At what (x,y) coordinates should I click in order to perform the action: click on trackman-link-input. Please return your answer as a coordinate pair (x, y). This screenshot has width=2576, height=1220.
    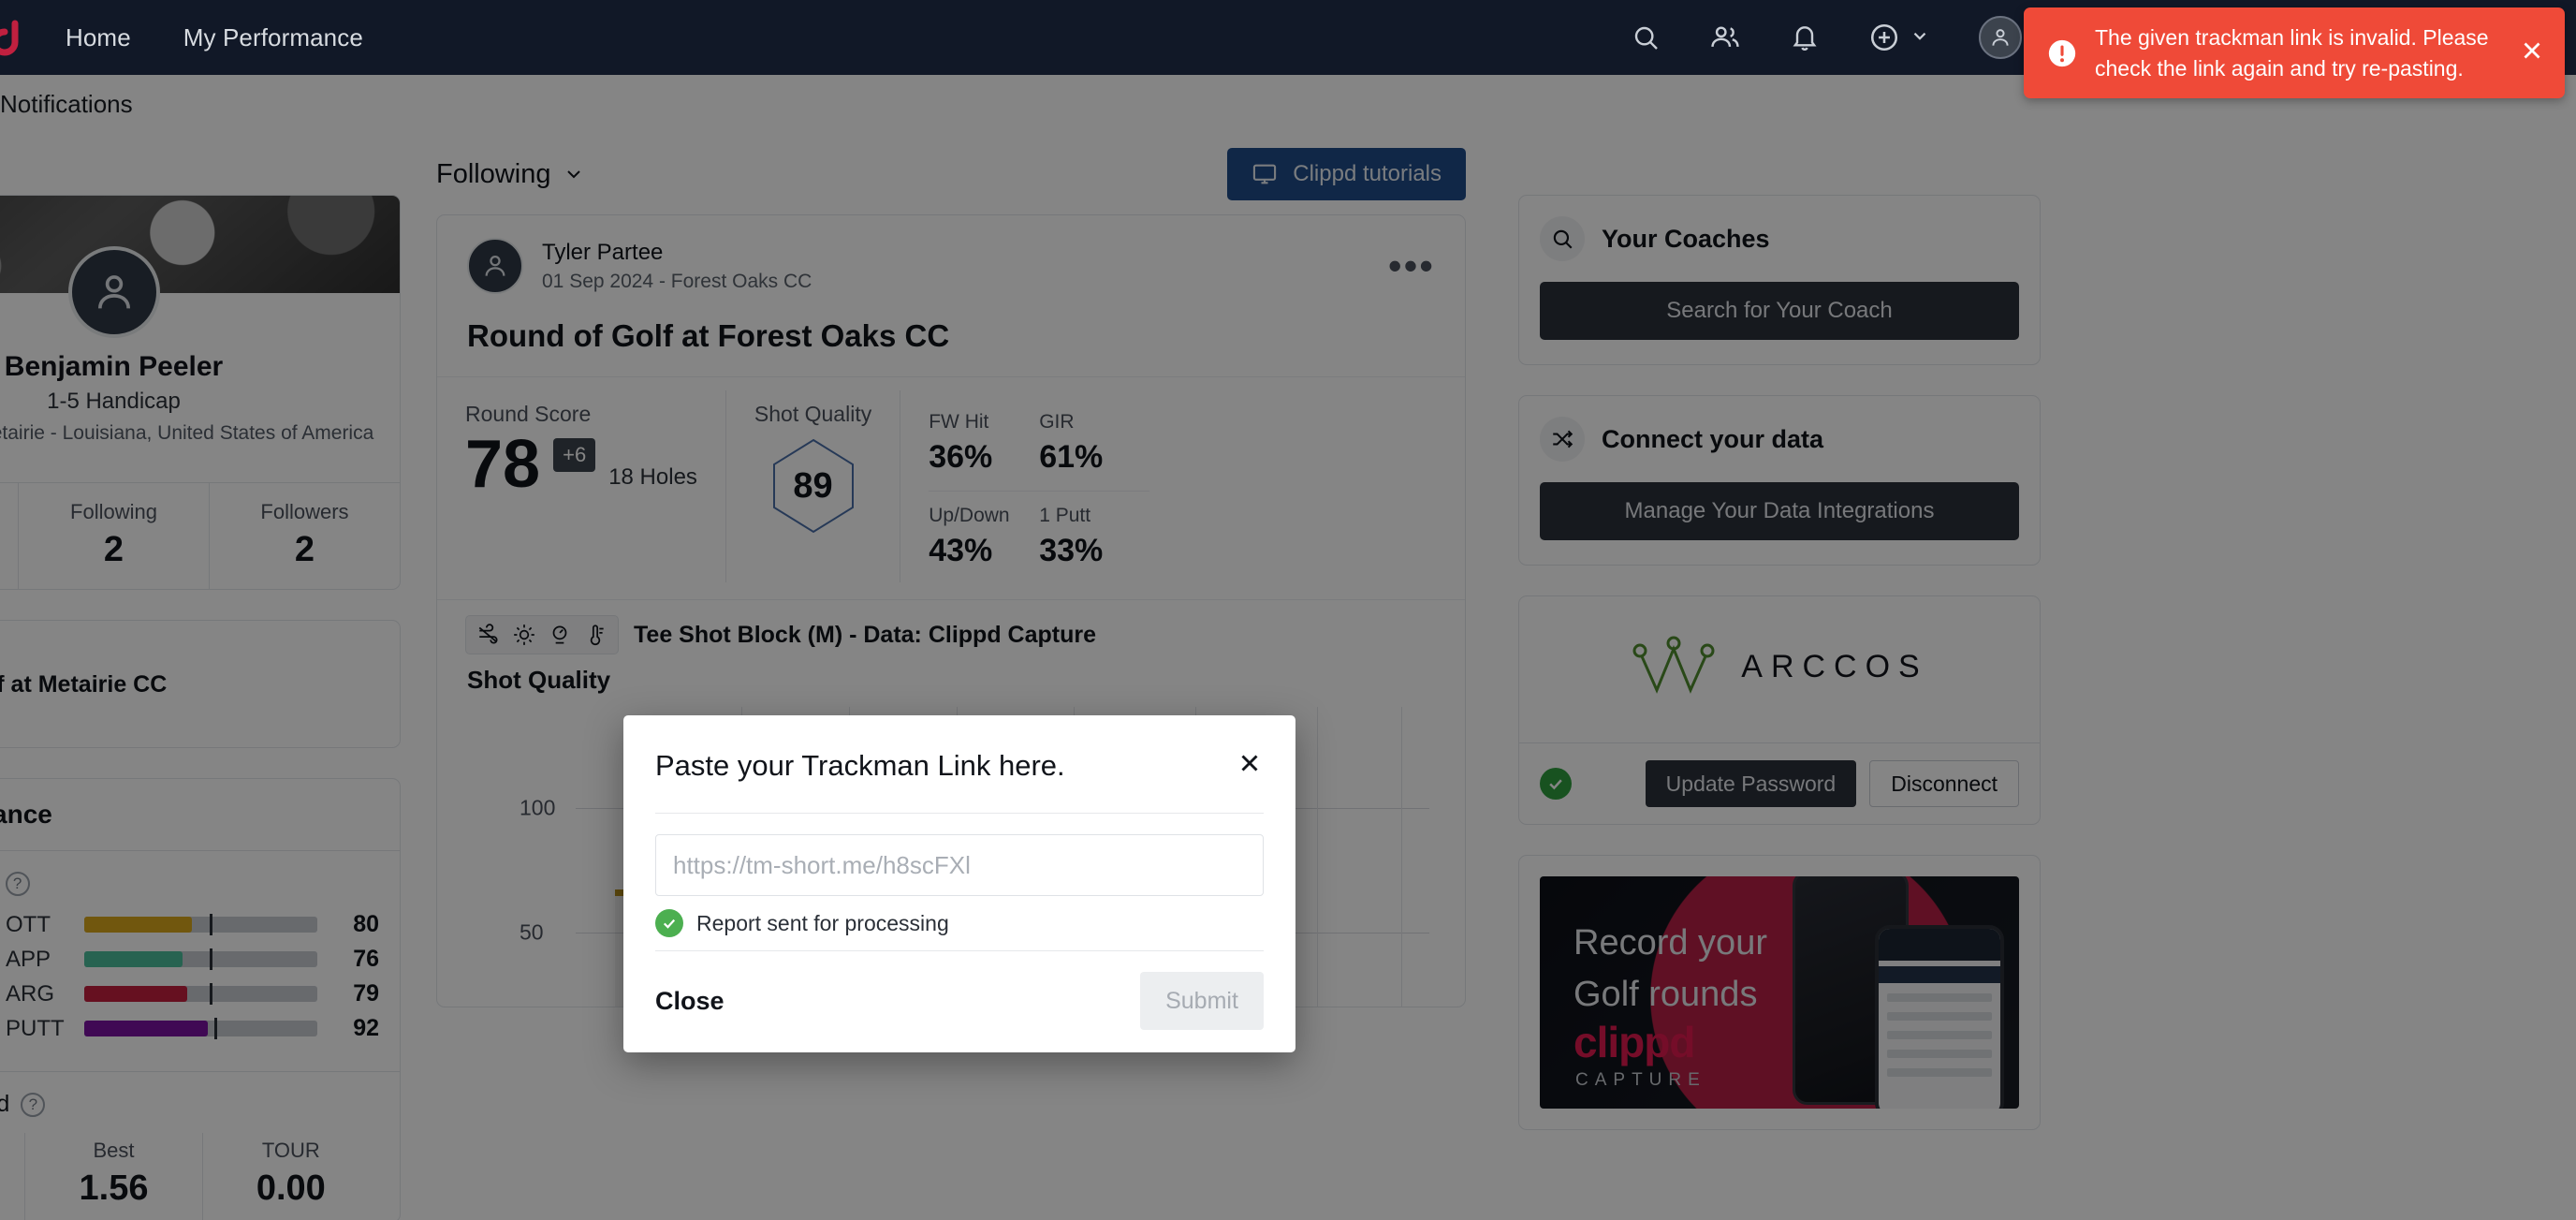
    Looking at the image, I should click on (960, 865).